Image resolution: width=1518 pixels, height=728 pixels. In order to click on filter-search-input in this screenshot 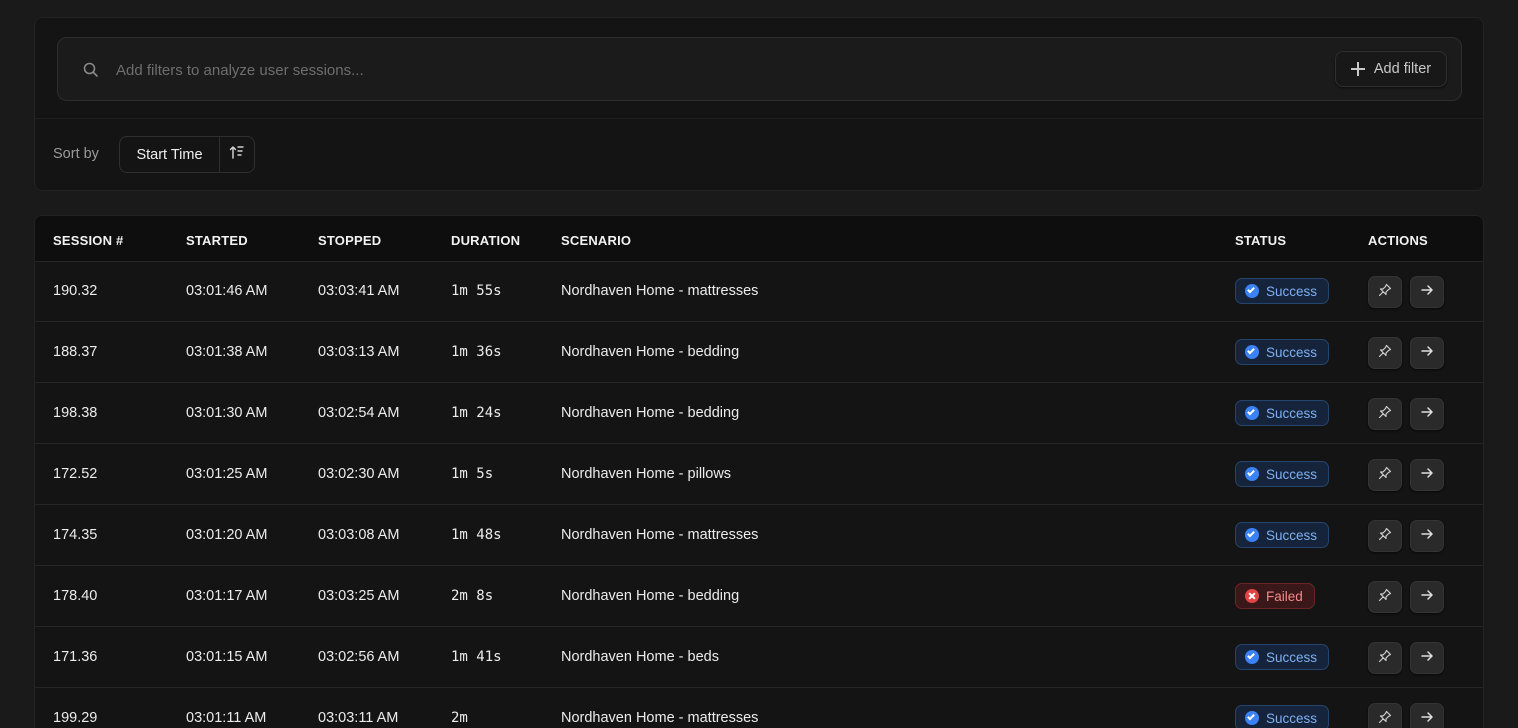, I will do `click(666, 70)`.